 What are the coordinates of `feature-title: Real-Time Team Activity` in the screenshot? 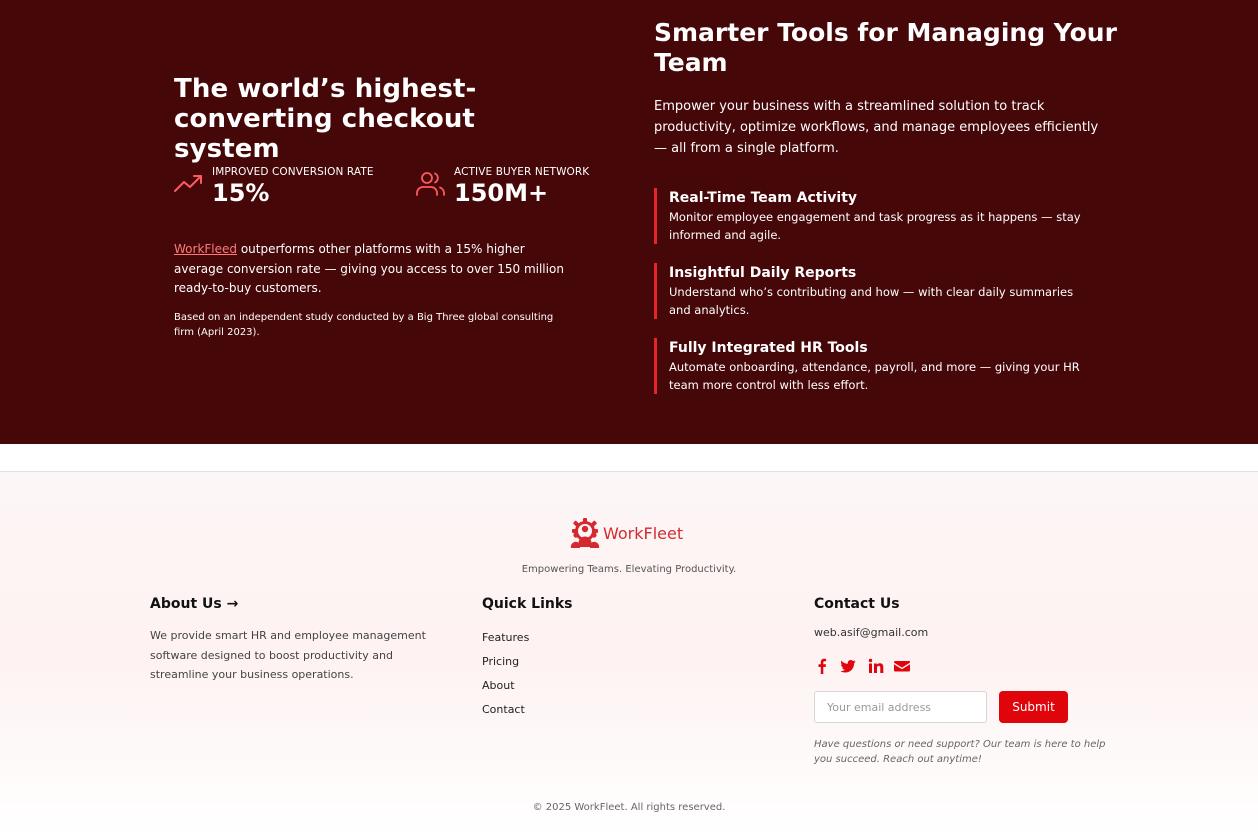 It's located at (763, 198).